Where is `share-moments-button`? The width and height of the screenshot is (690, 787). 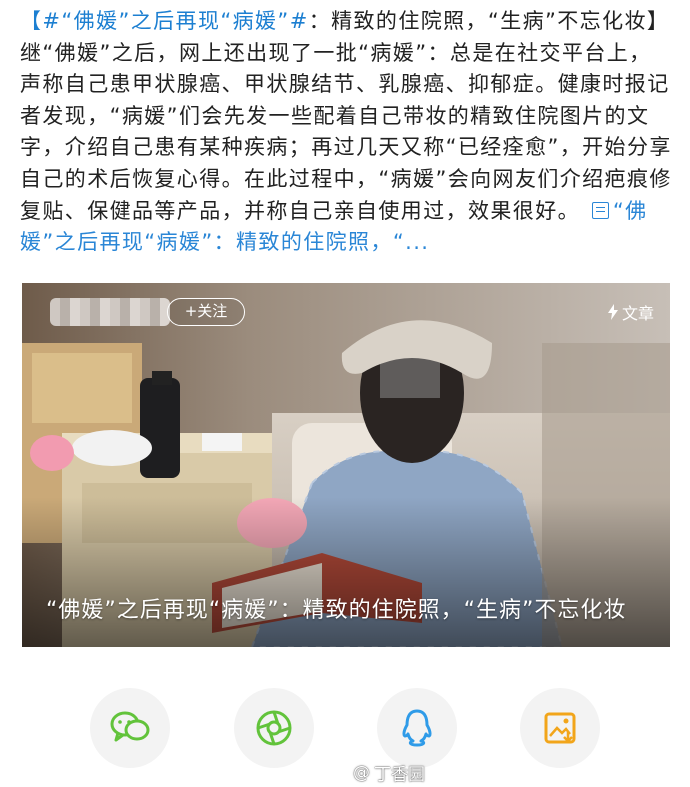
share-moments-button is located at coordinates (274, 728).